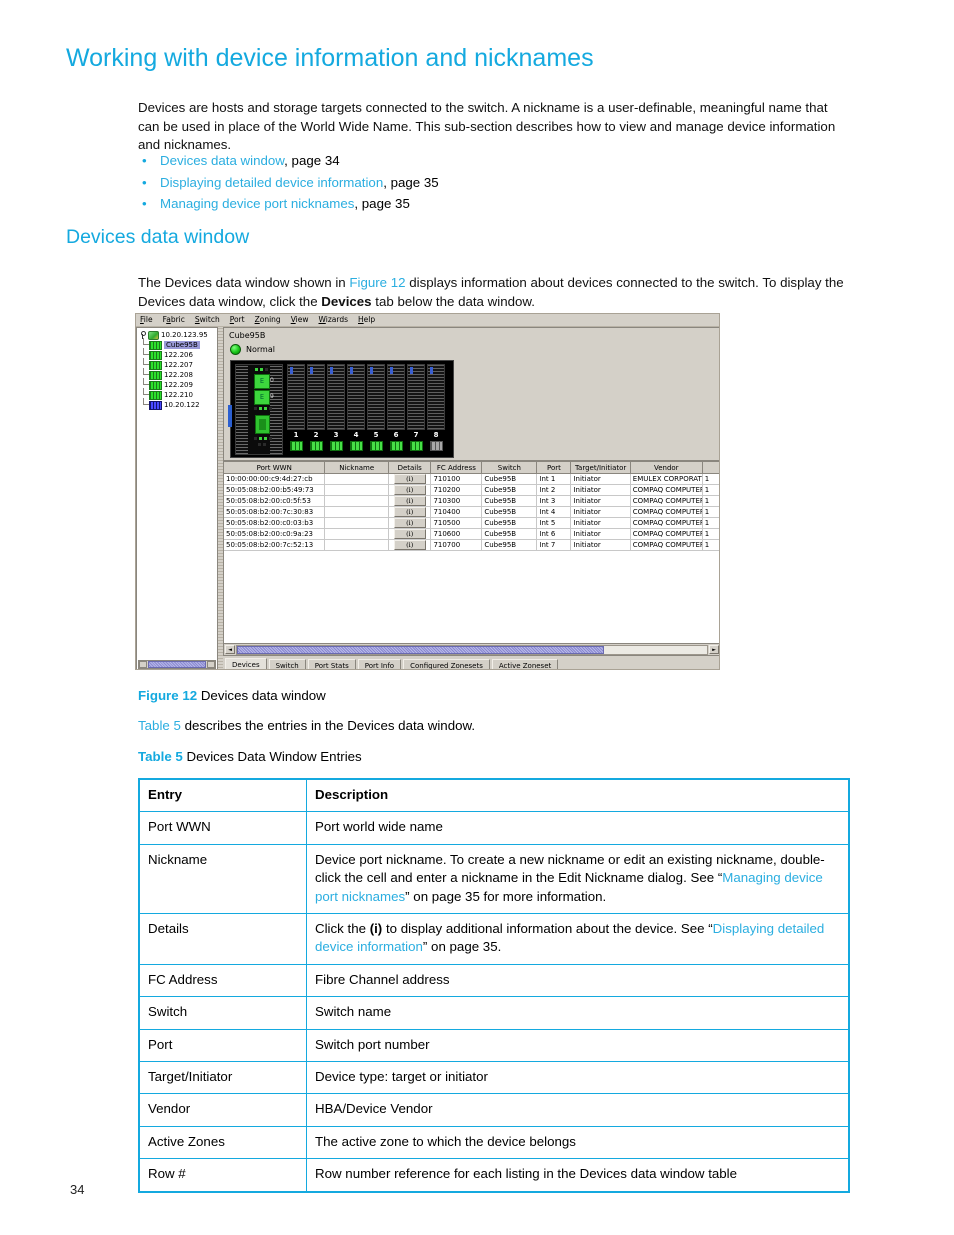 Image resolution: width=954 pixels, height=1235 pixels. Describe the element at coordinates (471, 394) in the screenshot. I see `switch-faceplate-view: Cube95B Normal E 0 E 9 1 2 3 4 5 6 7 8` at that location.